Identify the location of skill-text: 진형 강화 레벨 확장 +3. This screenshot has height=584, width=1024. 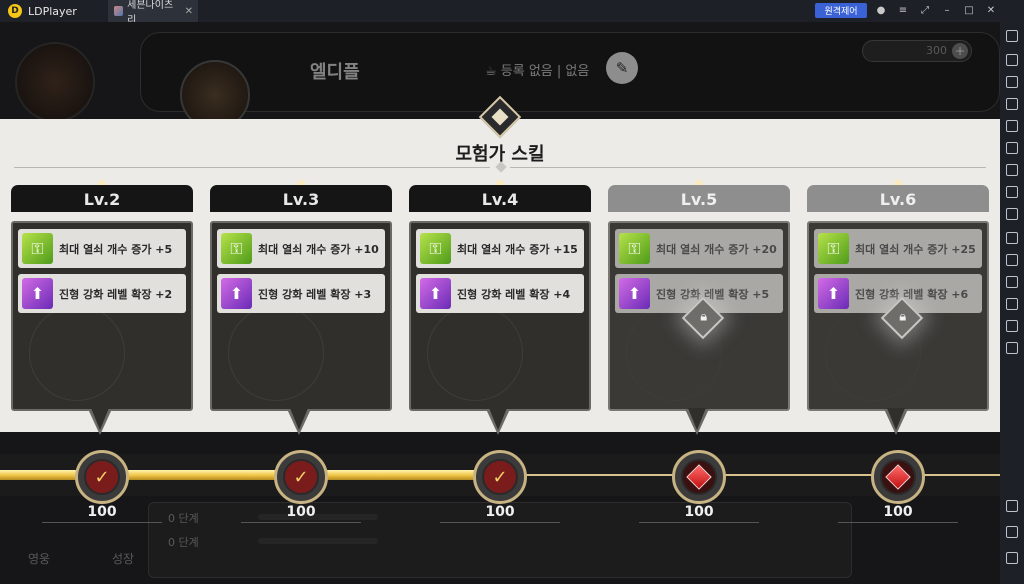
(315, 294).